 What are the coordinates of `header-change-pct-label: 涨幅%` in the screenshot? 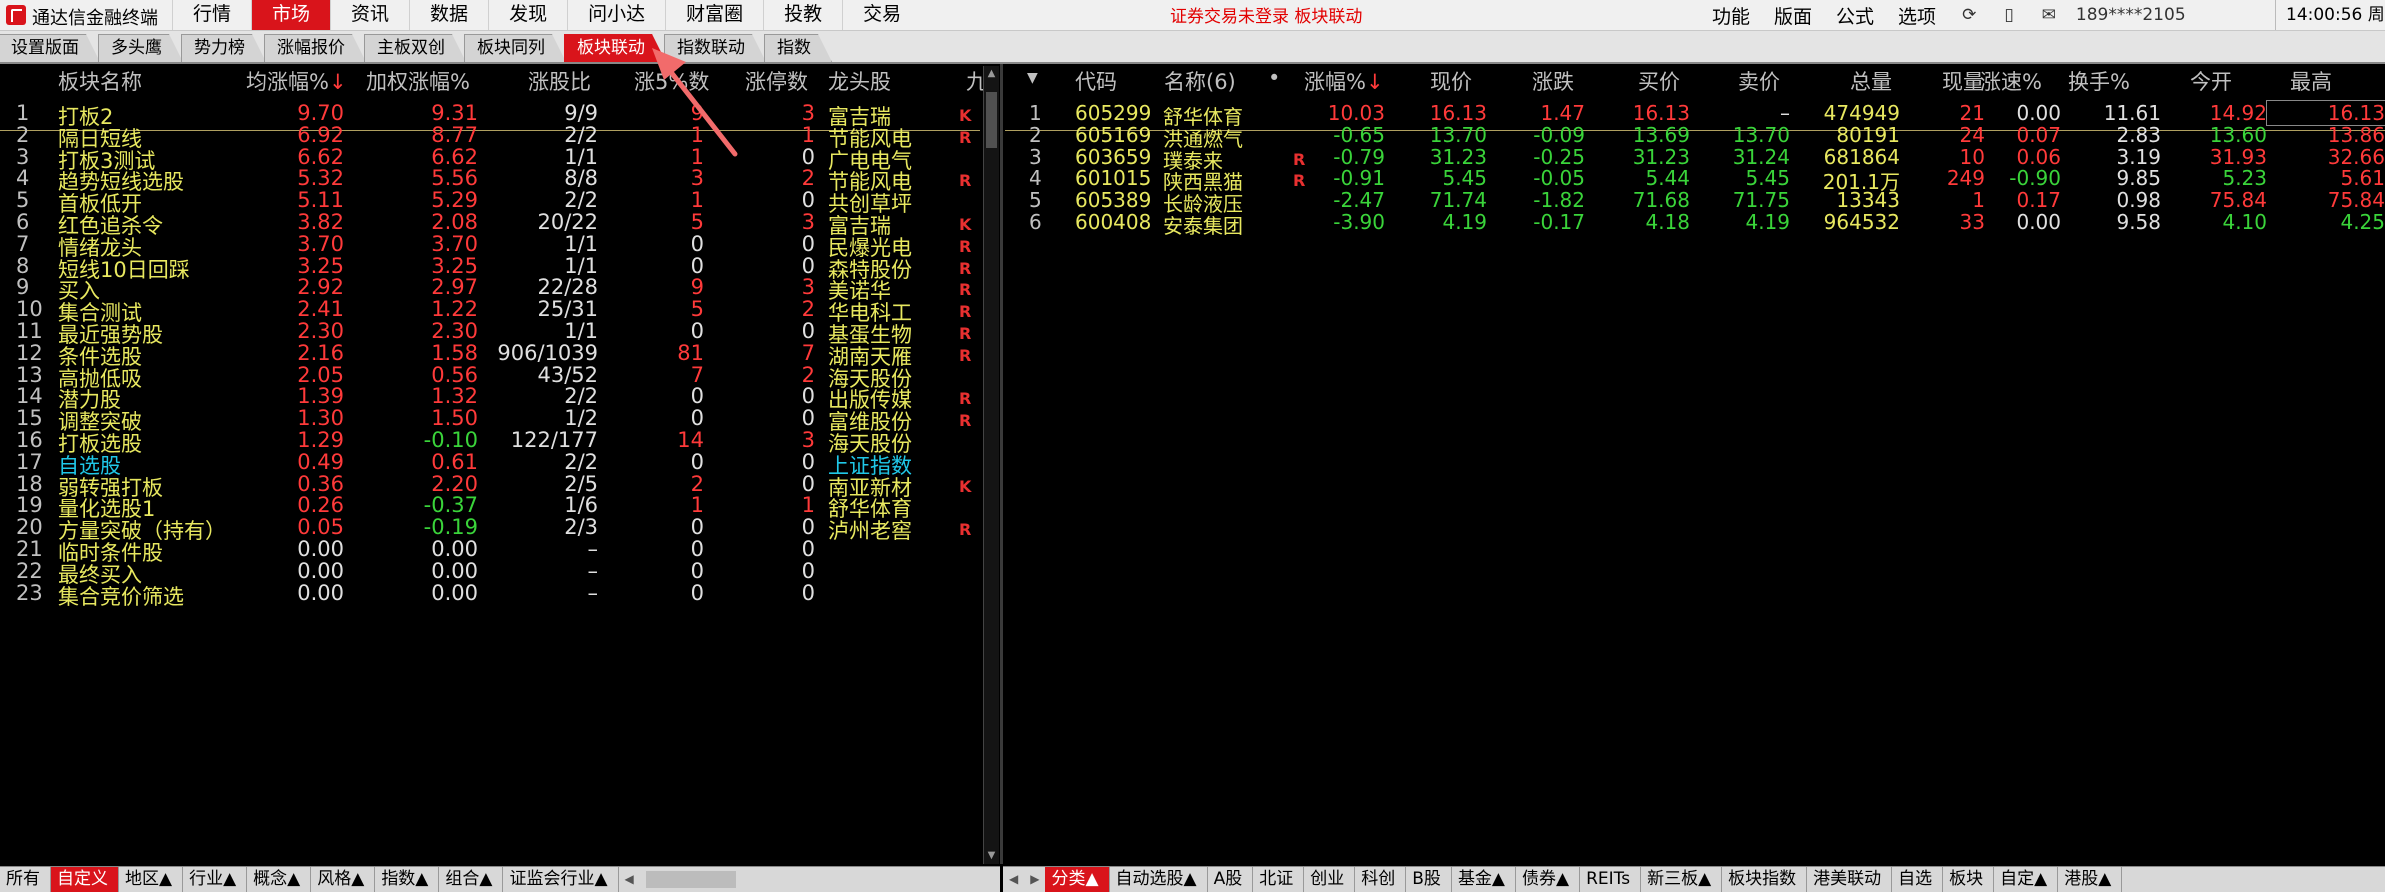 It's located at (1335, 82).